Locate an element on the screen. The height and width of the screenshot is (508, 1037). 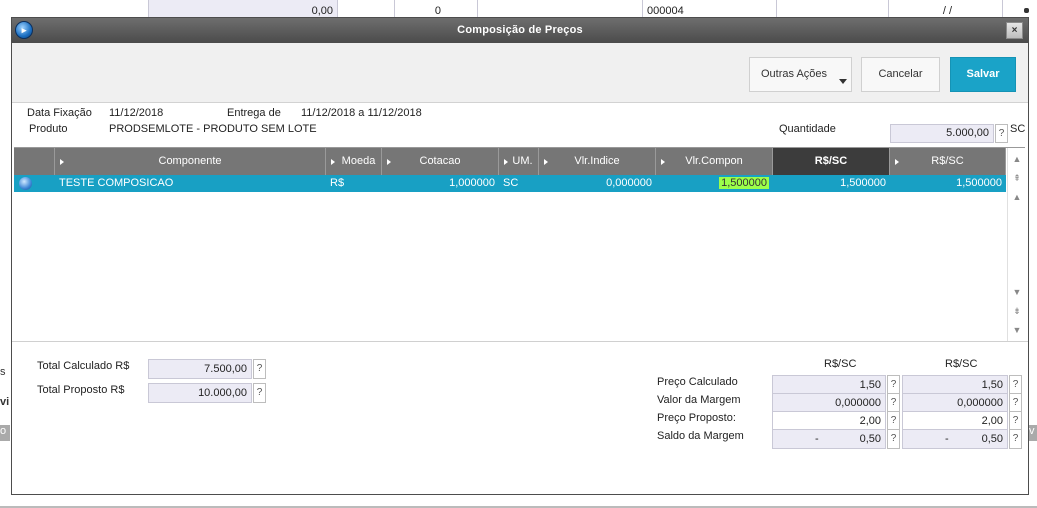
preco-proposto-field-2: 2,00 is located at coordinates (955, 421).